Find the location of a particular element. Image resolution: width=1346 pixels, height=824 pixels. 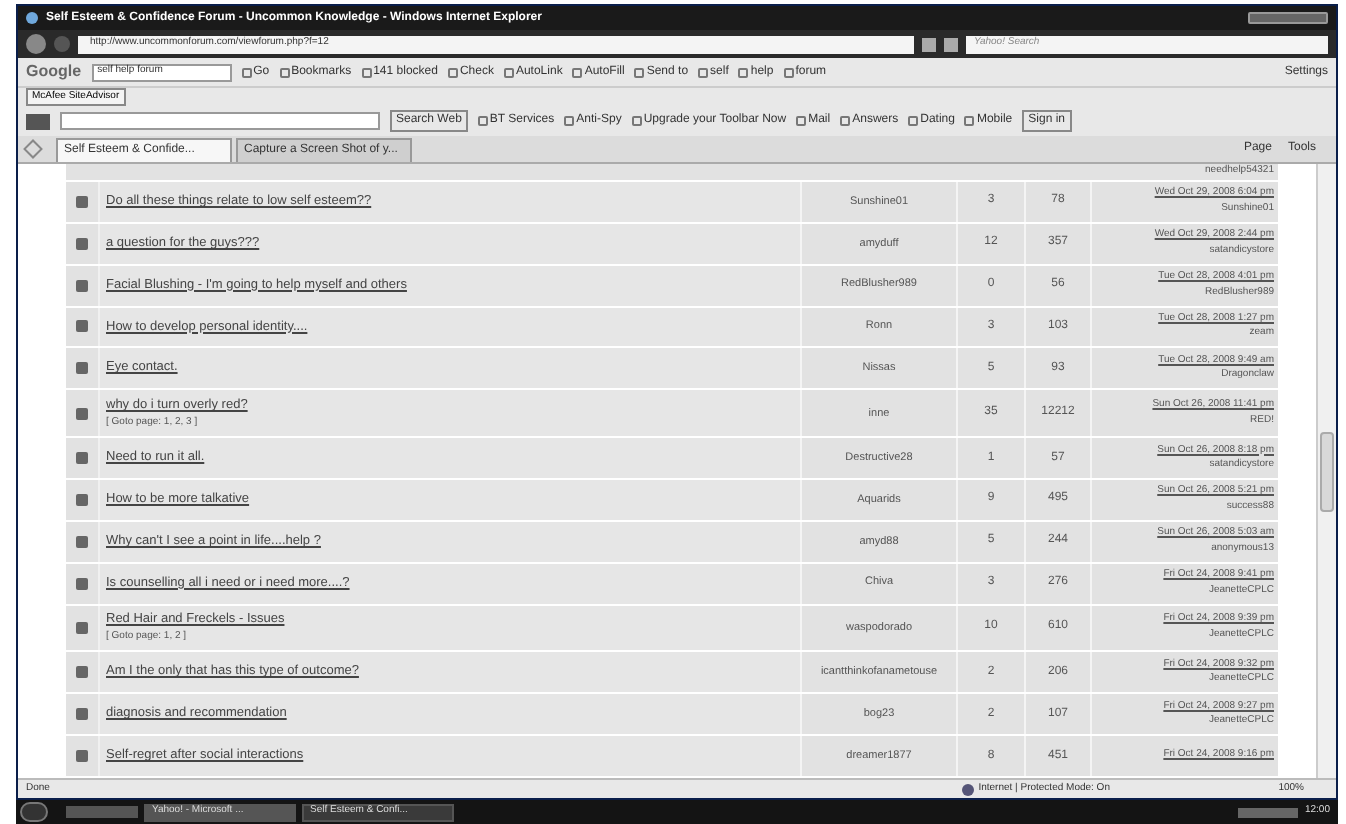

quick-launch-icon is located at coordinates (102, 812).